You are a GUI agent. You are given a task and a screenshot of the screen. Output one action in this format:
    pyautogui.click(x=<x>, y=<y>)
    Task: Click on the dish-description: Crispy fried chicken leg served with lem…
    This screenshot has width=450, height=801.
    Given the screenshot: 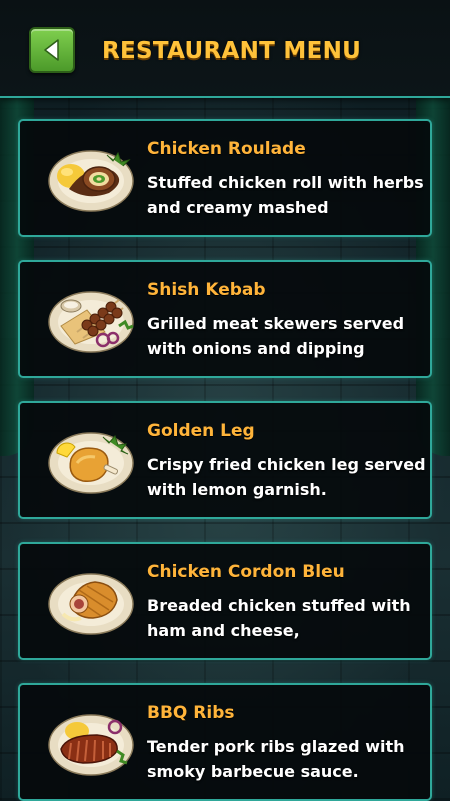 What is the action you would take?
    pyautogui.click(x=286, y=477)
    